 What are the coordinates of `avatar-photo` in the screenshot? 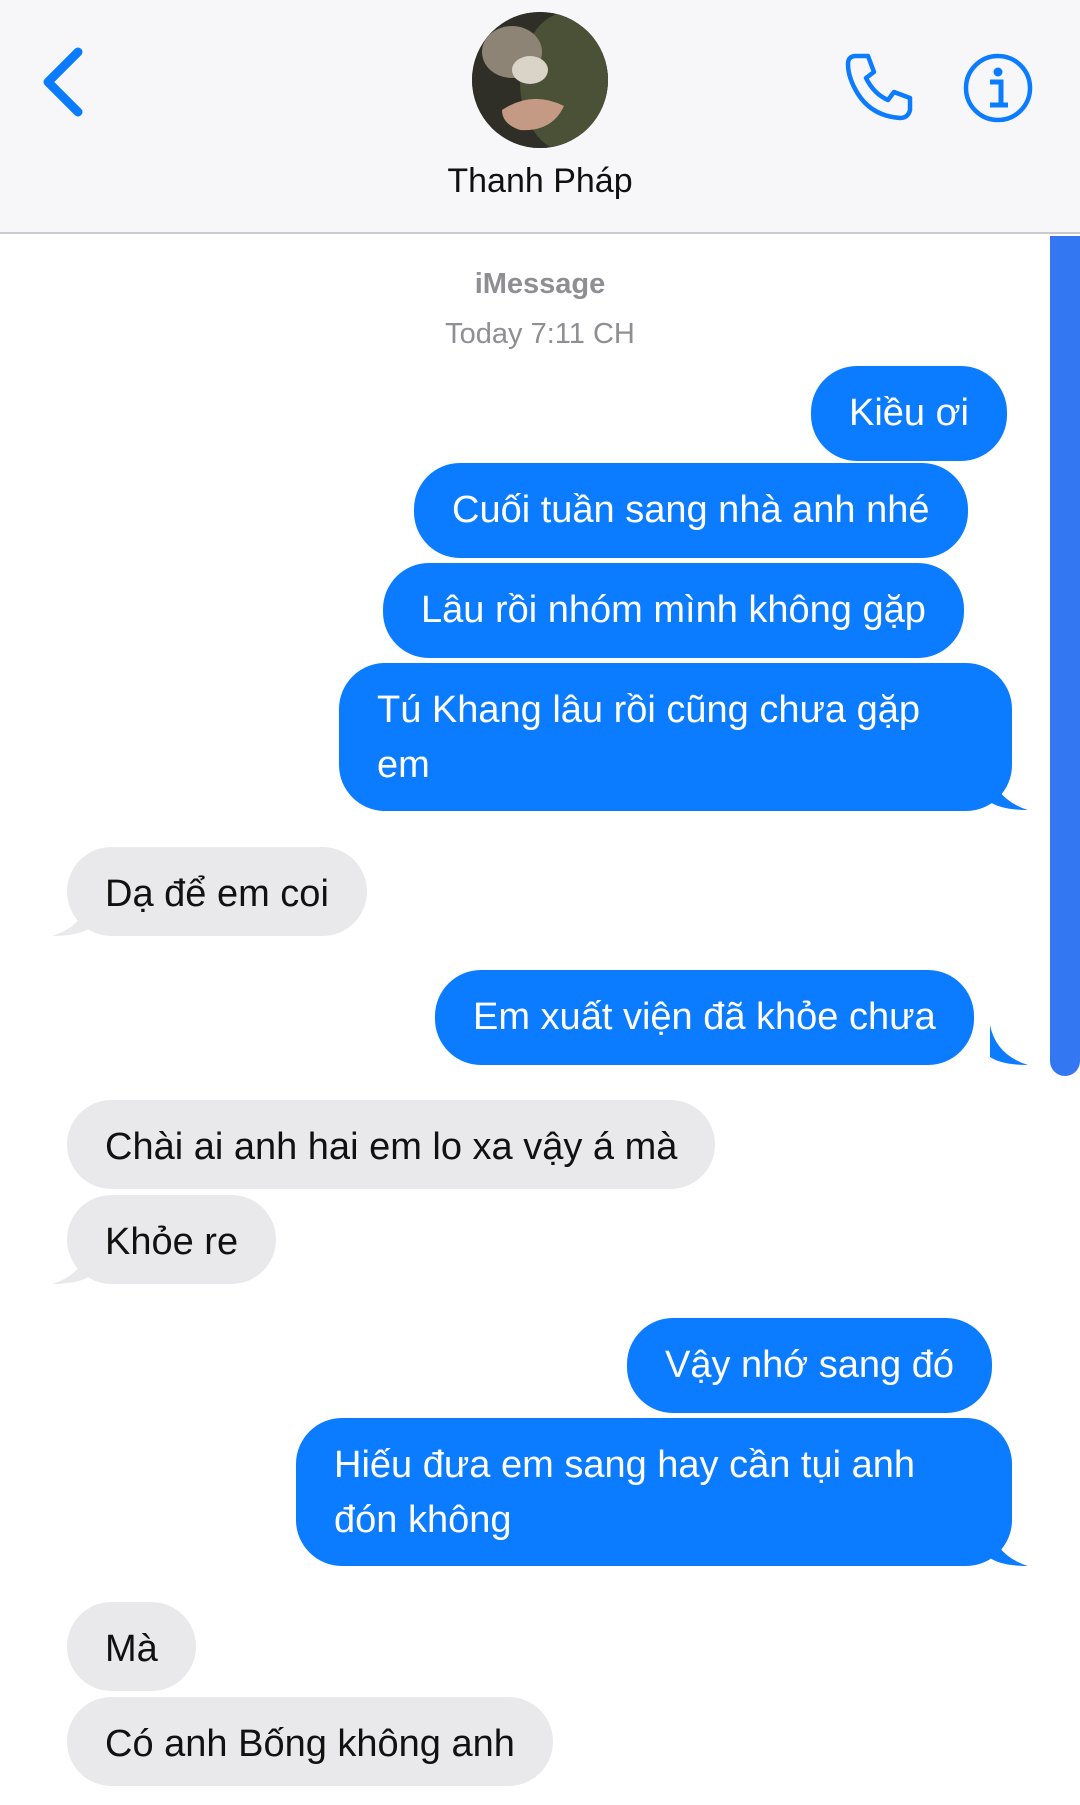 It's located at (540, 80).